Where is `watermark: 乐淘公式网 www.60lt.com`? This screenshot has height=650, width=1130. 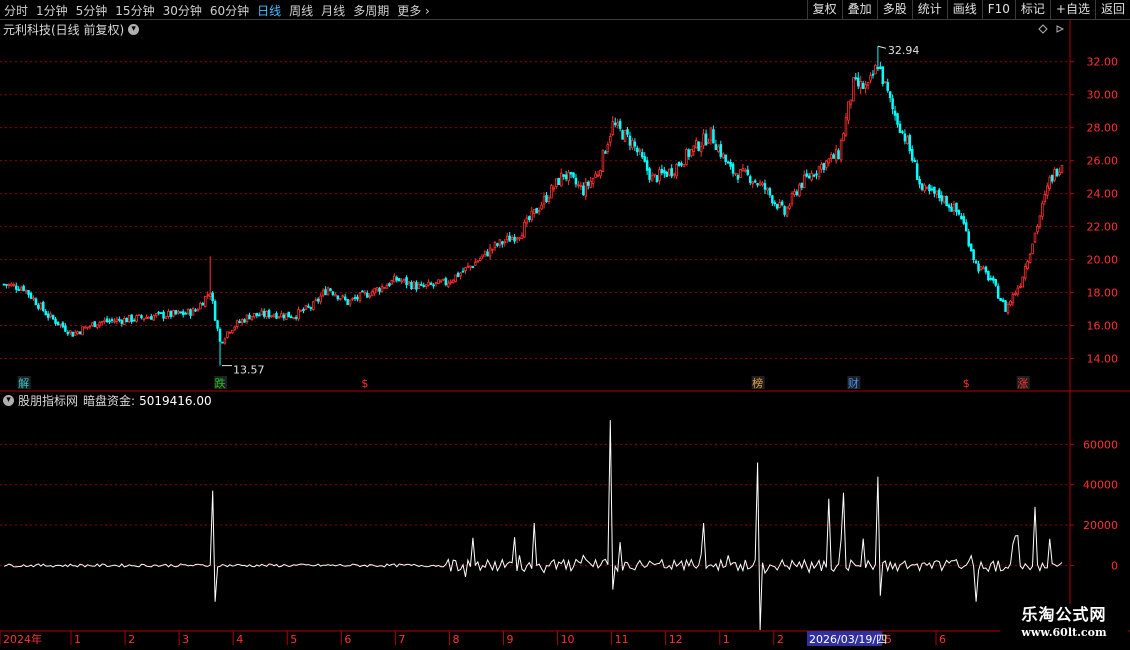
watermark: 乐淘公式网 www.60lt.com is located at coordinates (1064, 625).